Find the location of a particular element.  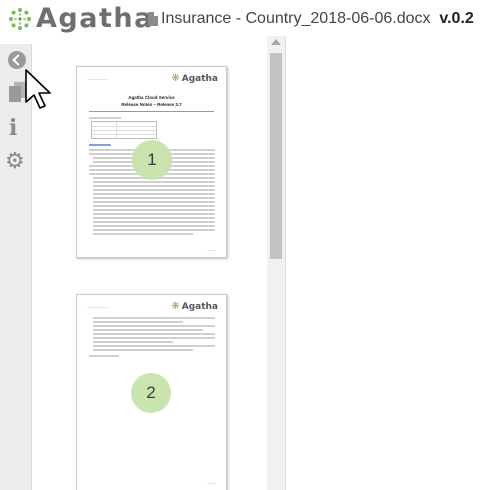

page-number-badge: 1 is located at coordinates (152, 160).